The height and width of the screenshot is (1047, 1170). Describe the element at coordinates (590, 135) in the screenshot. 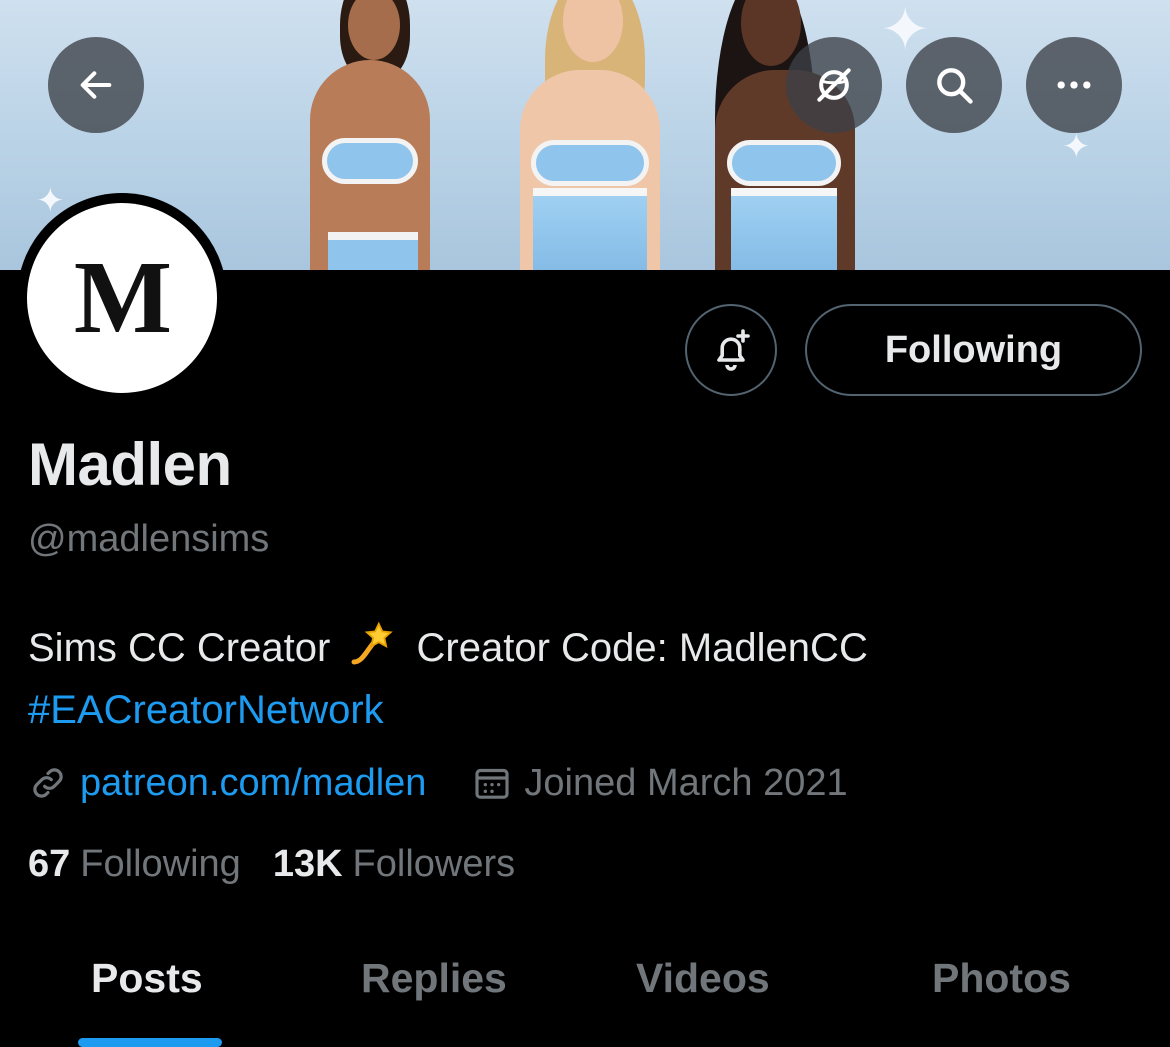

I see `banner-figure-center` at that location.